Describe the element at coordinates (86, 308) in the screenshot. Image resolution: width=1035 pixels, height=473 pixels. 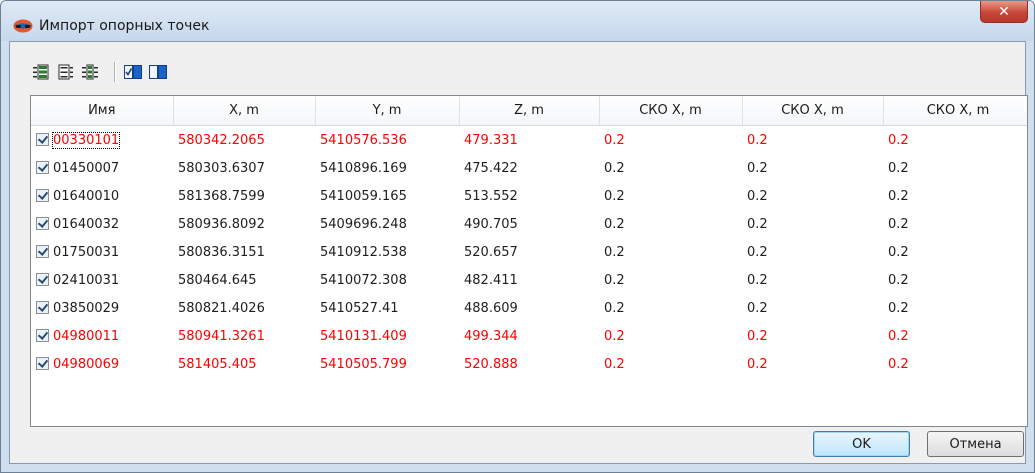
I see `point-name: 03850029` at that location.